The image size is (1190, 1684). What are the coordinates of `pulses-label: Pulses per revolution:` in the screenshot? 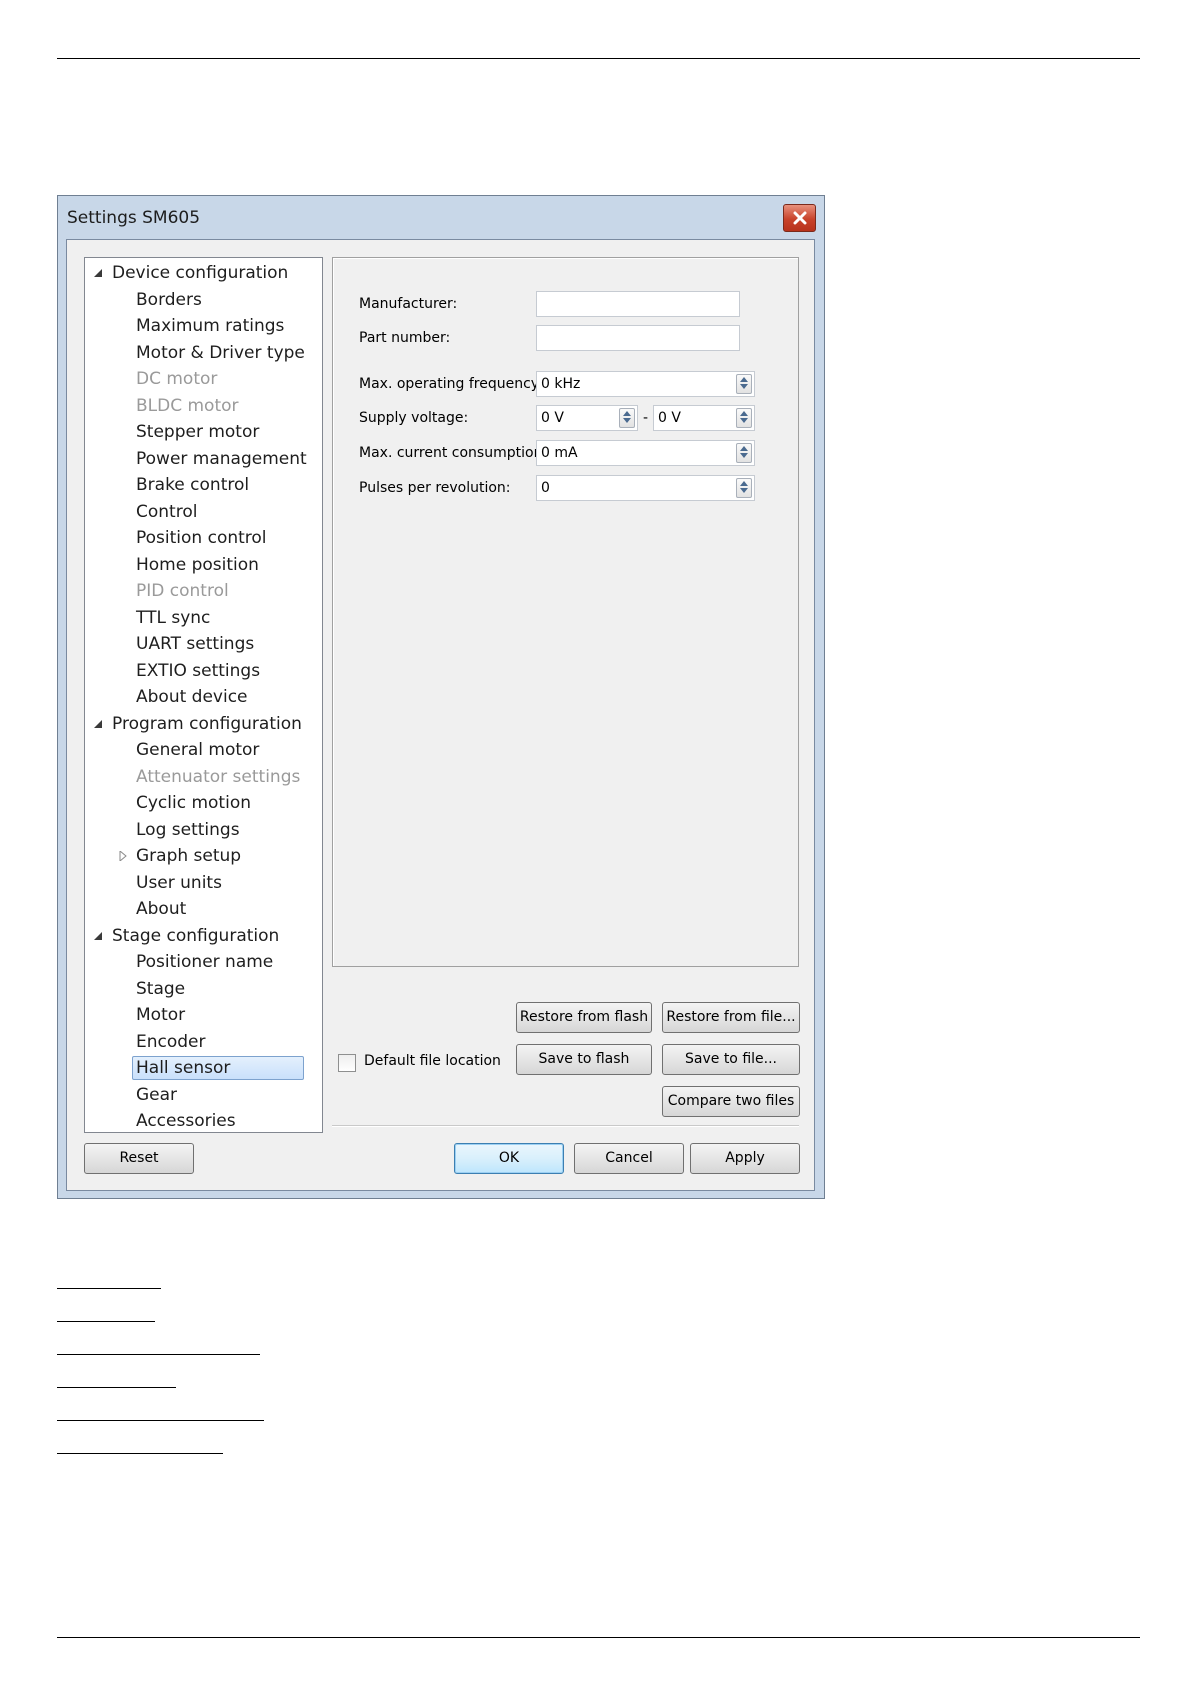 It's located at (435, 488).